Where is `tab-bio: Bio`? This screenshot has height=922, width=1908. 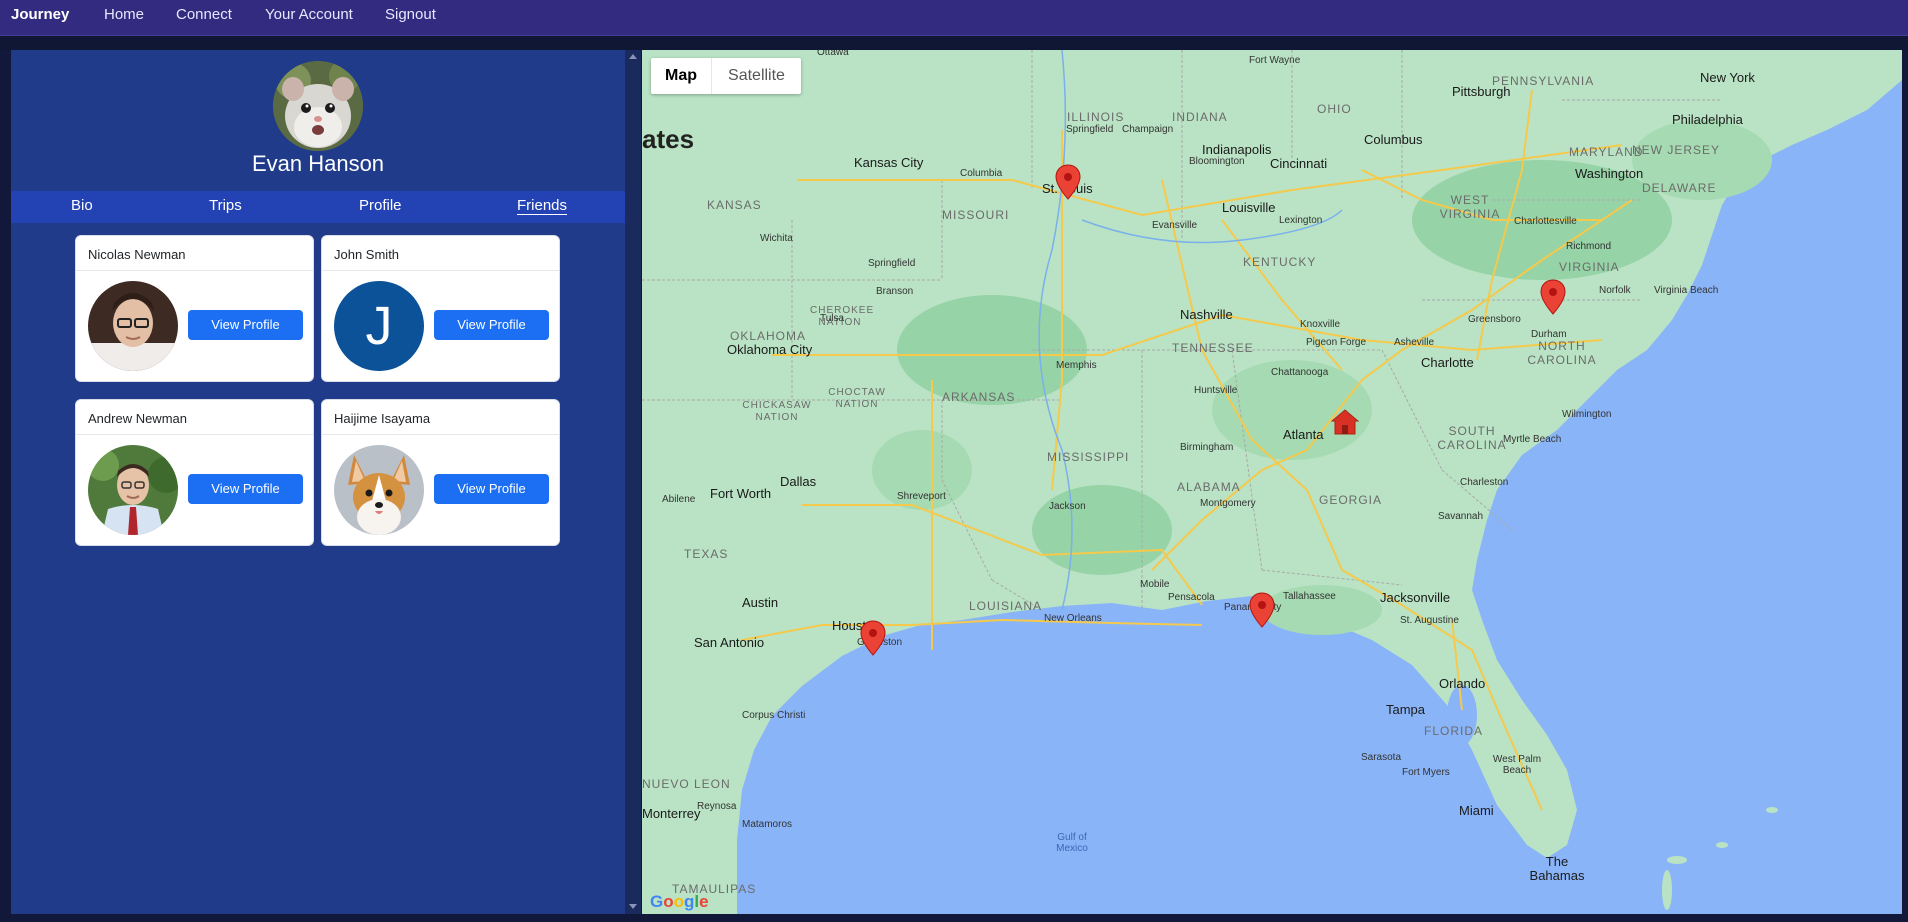 tab-bio: Bio is located at coordinates (82, 205).